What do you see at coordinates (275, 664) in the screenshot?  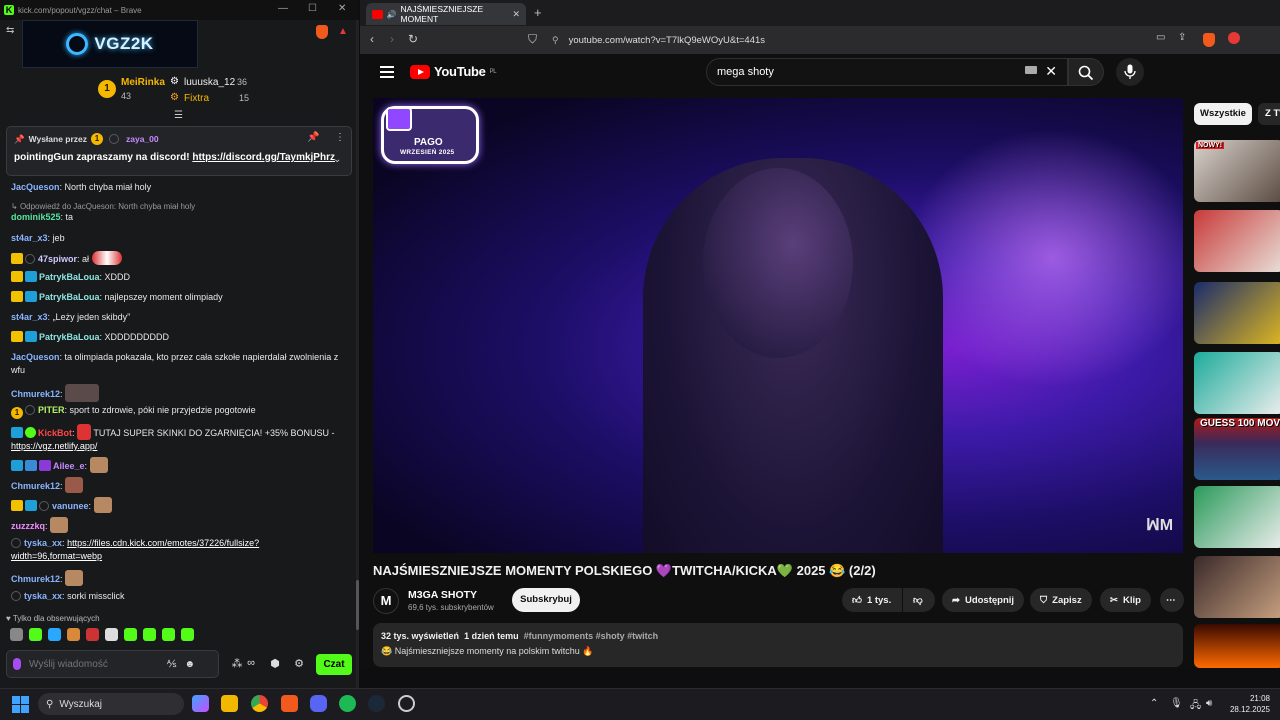 I see `shield-icon: ⬢` at bounding box center [275, 664].